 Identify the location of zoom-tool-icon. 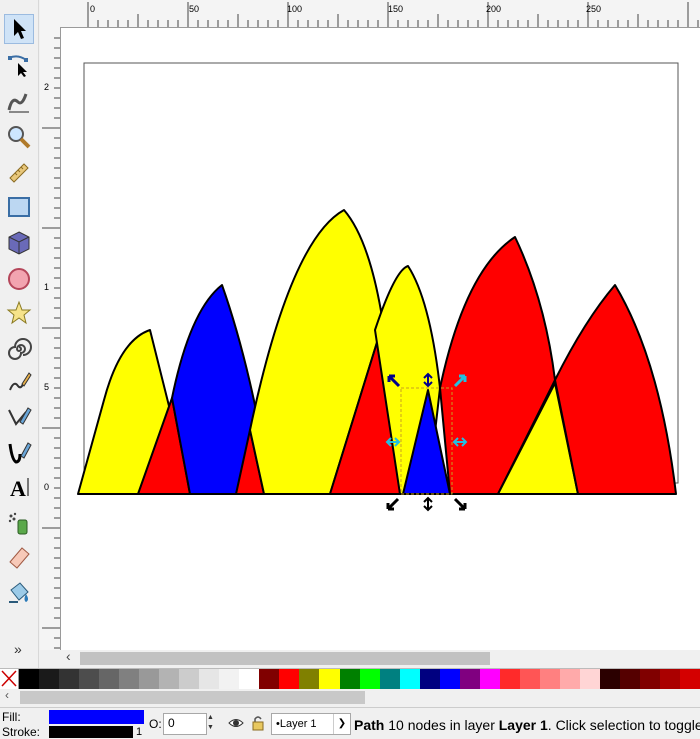
(19, 137).